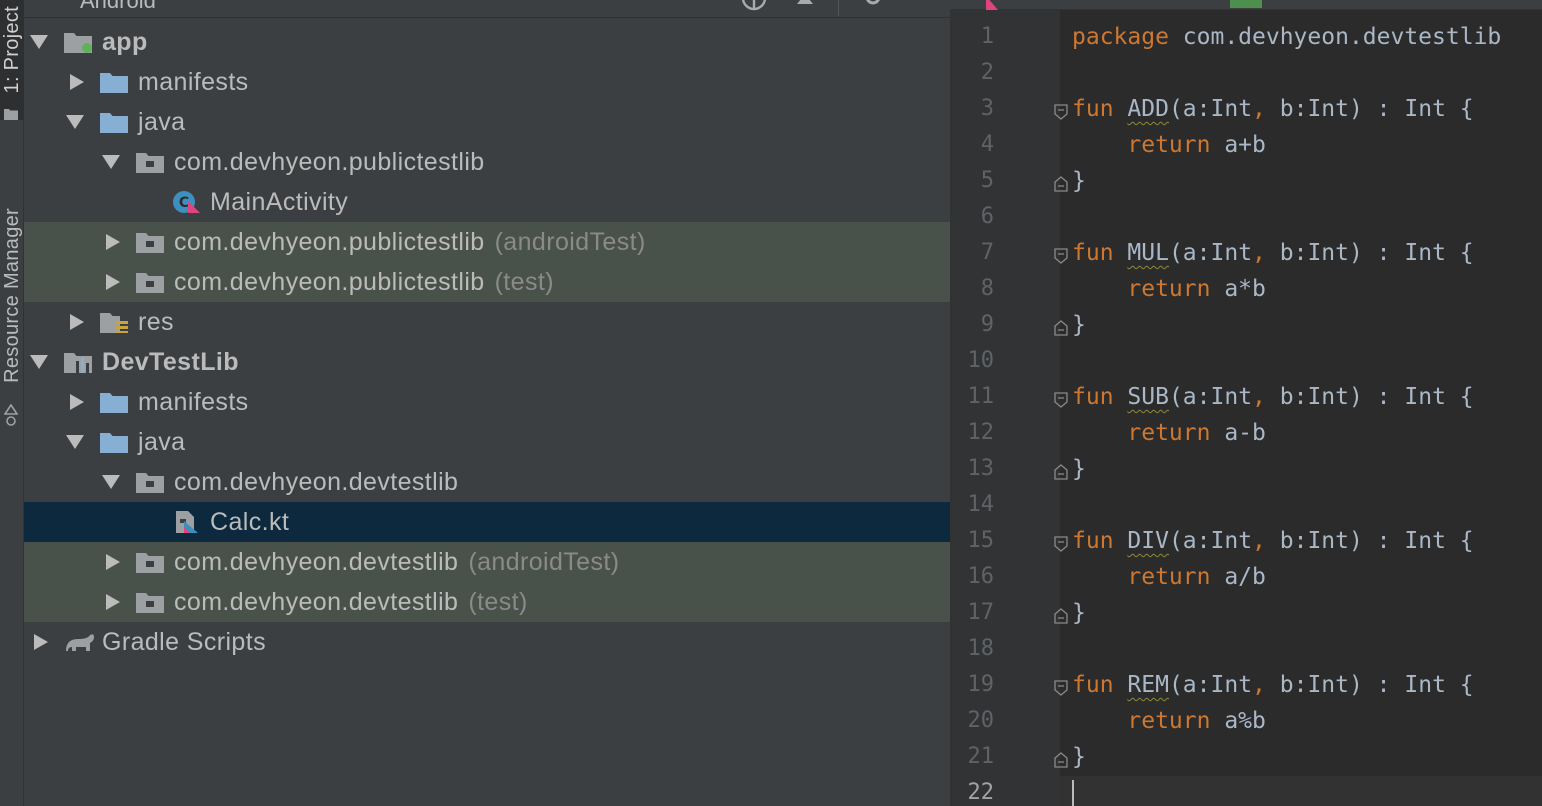 The width and height of the screenshot is (1542, 806). What do you see at coordinates (351, 602) in the screenshot?
I see `tree-row-label: com.devhyeon.devtestlib (test)` at bounding box center [351, 602].